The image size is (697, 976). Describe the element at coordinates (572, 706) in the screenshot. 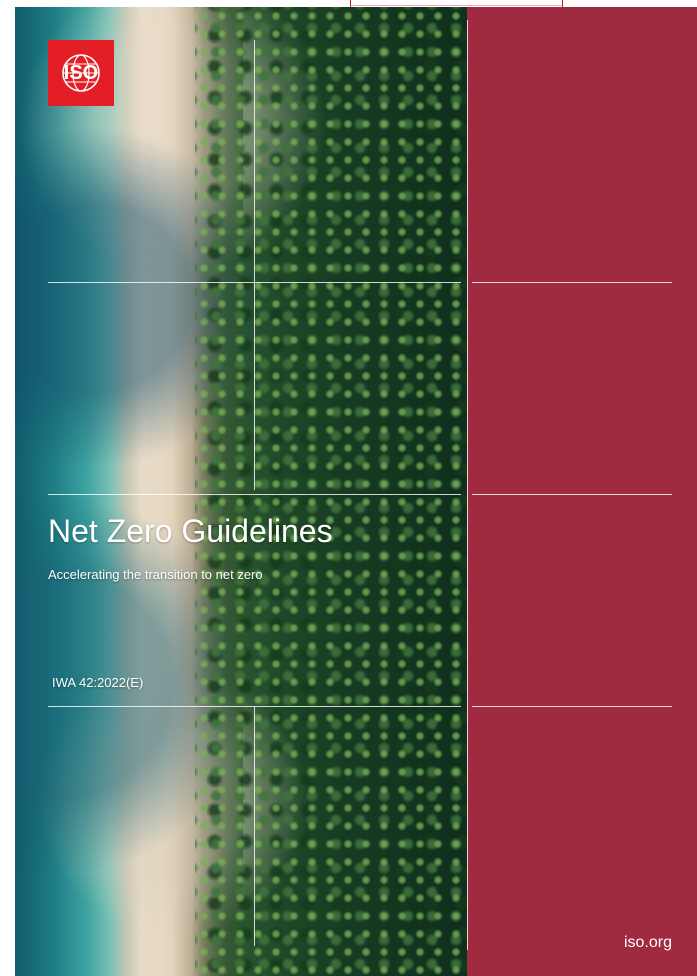

I see `grid-line-horizontal-3-right` at that location.